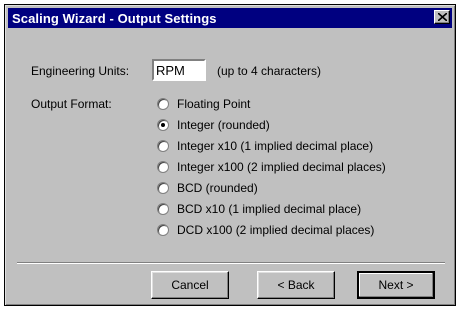 Image resolution: width=464 pixels, height=313 pixels. I want to click on engineering-units-label: Engineering Units:, so click(80, 71).